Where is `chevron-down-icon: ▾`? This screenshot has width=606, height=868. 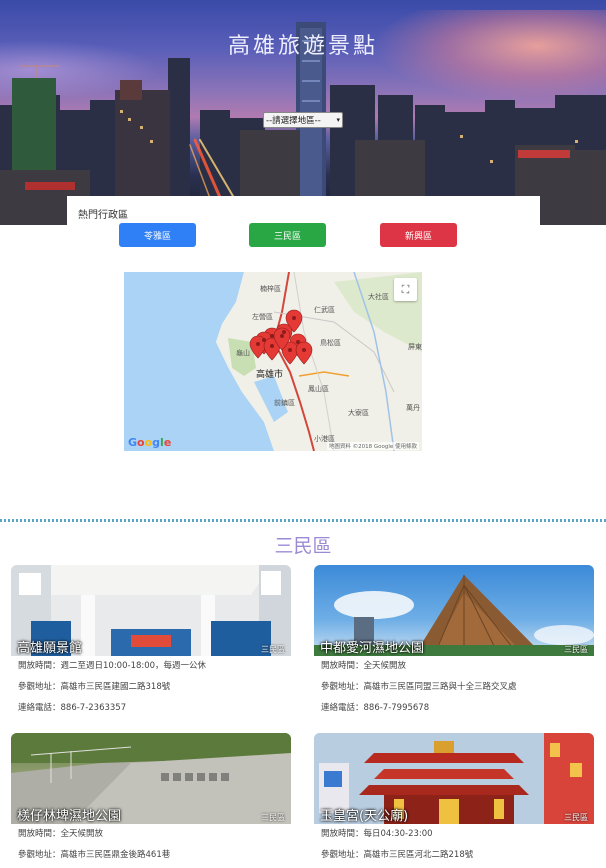 chevron-down-icon: ▾ is located at coordinates (338, 120).